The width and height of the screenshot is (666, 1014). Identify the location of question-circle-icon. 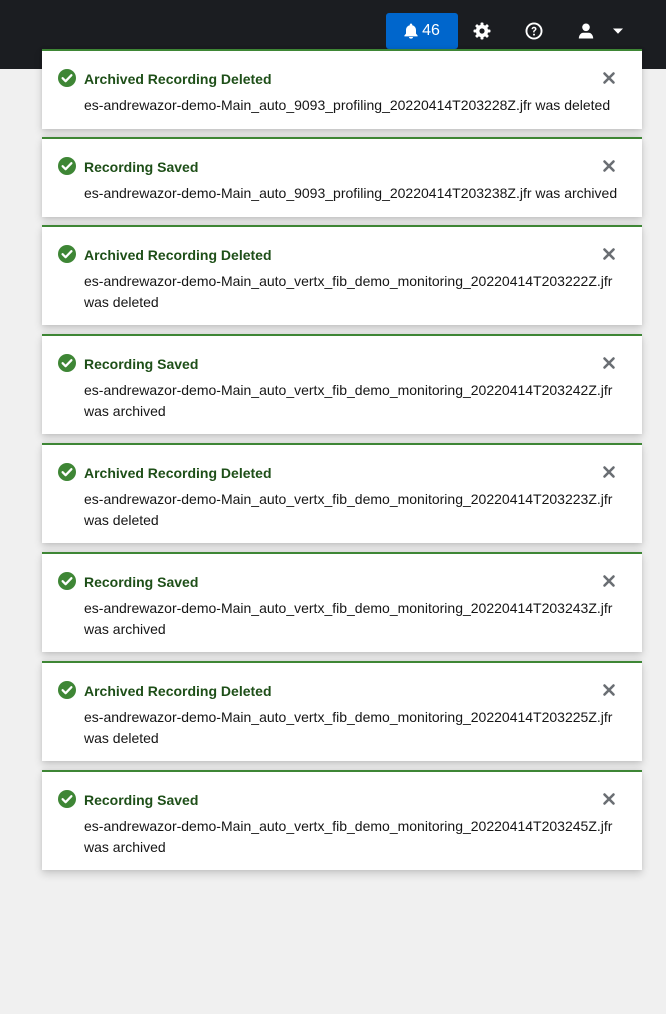
(534, 31).